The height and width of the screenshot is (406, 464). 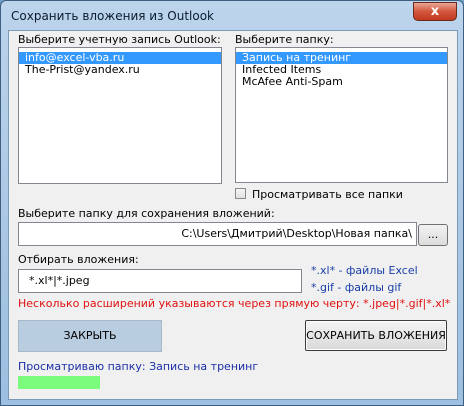 I want to click on extension-filter-input: *.xl*|*.jpeg, so click(x=160, y=281).